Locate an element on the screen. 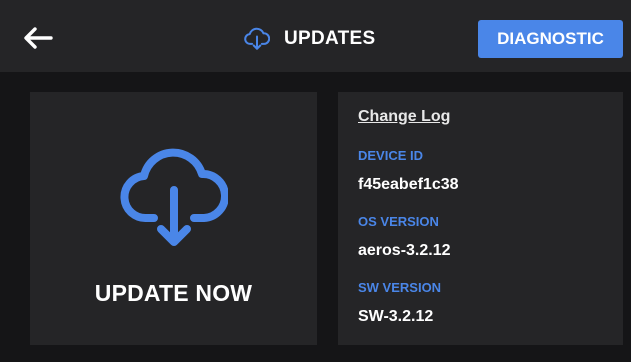 Image resolution: width=631 pixels, height=362 pixels. sw-version-value: SW-3.2.12 is located at coordinates (396, 316).